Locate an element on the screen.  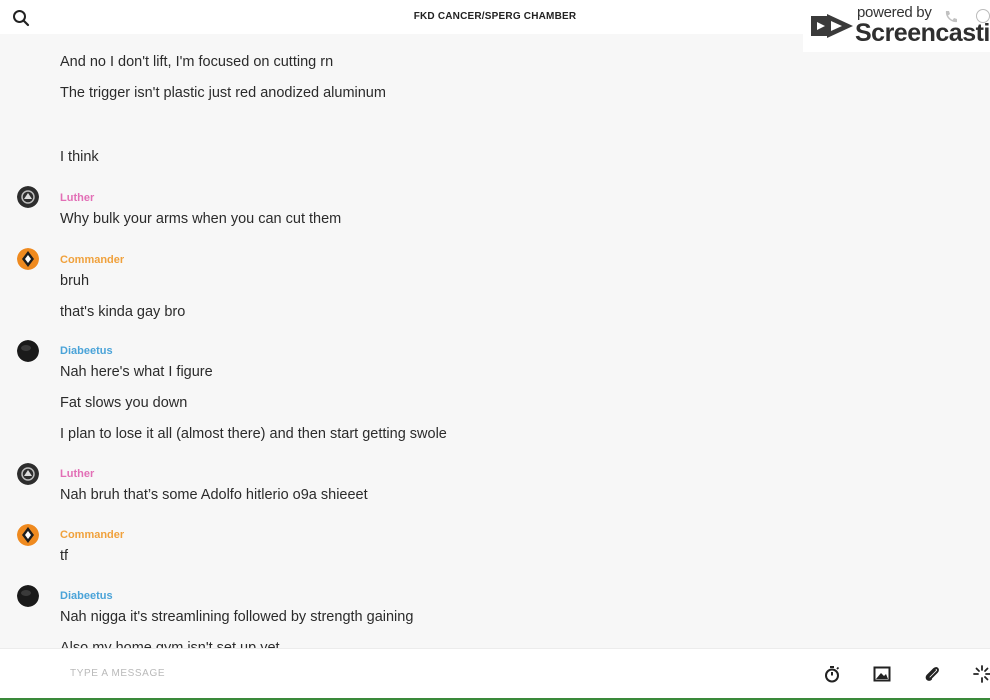
screencastify-watermark: powered by Screencastify is located at coordinates (896, 26).